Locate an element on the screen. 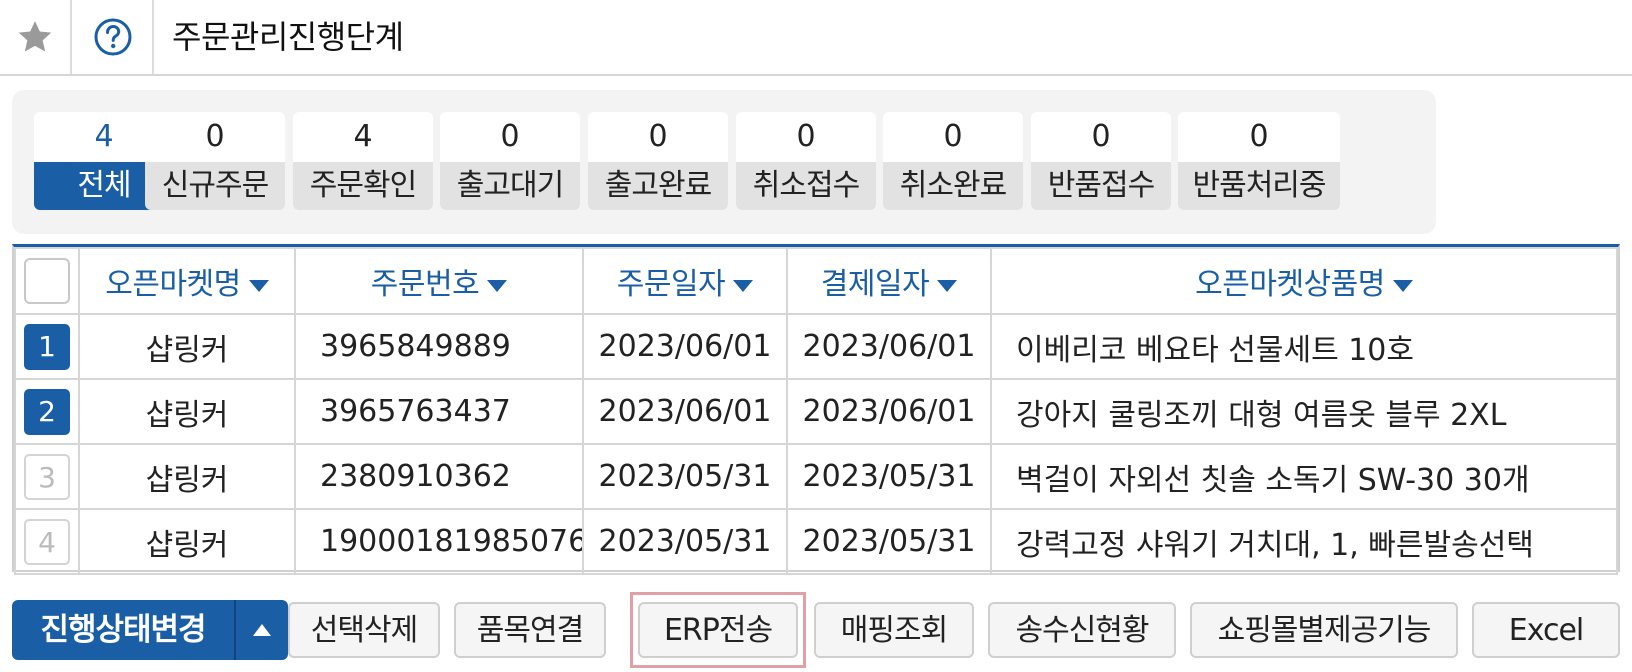 Image resolution: width=1632 pixels, height=672 pixels. order-number-cell: 2380910362 is located at coordinates (439, 476).